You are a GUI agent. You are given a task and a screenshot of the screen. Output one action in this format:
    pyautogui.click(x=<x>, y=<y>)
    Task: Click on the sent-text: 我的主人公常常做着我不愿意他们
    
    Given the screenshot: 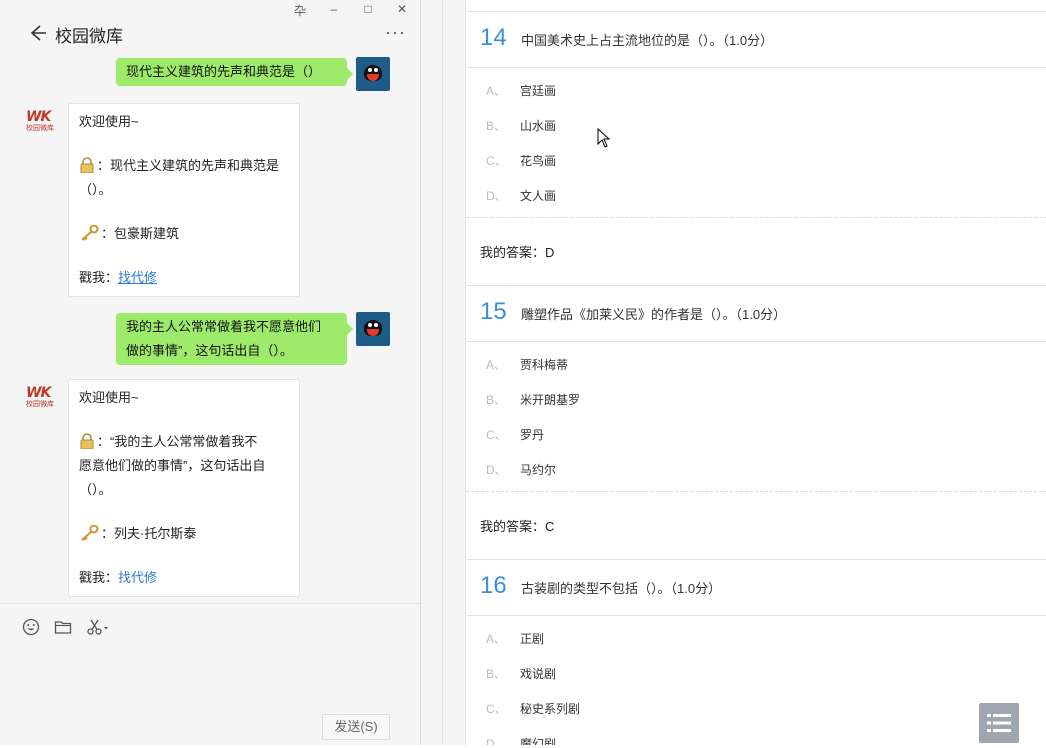 What is the action you would take?
    pyautogui.click(x=224, y=326)
    